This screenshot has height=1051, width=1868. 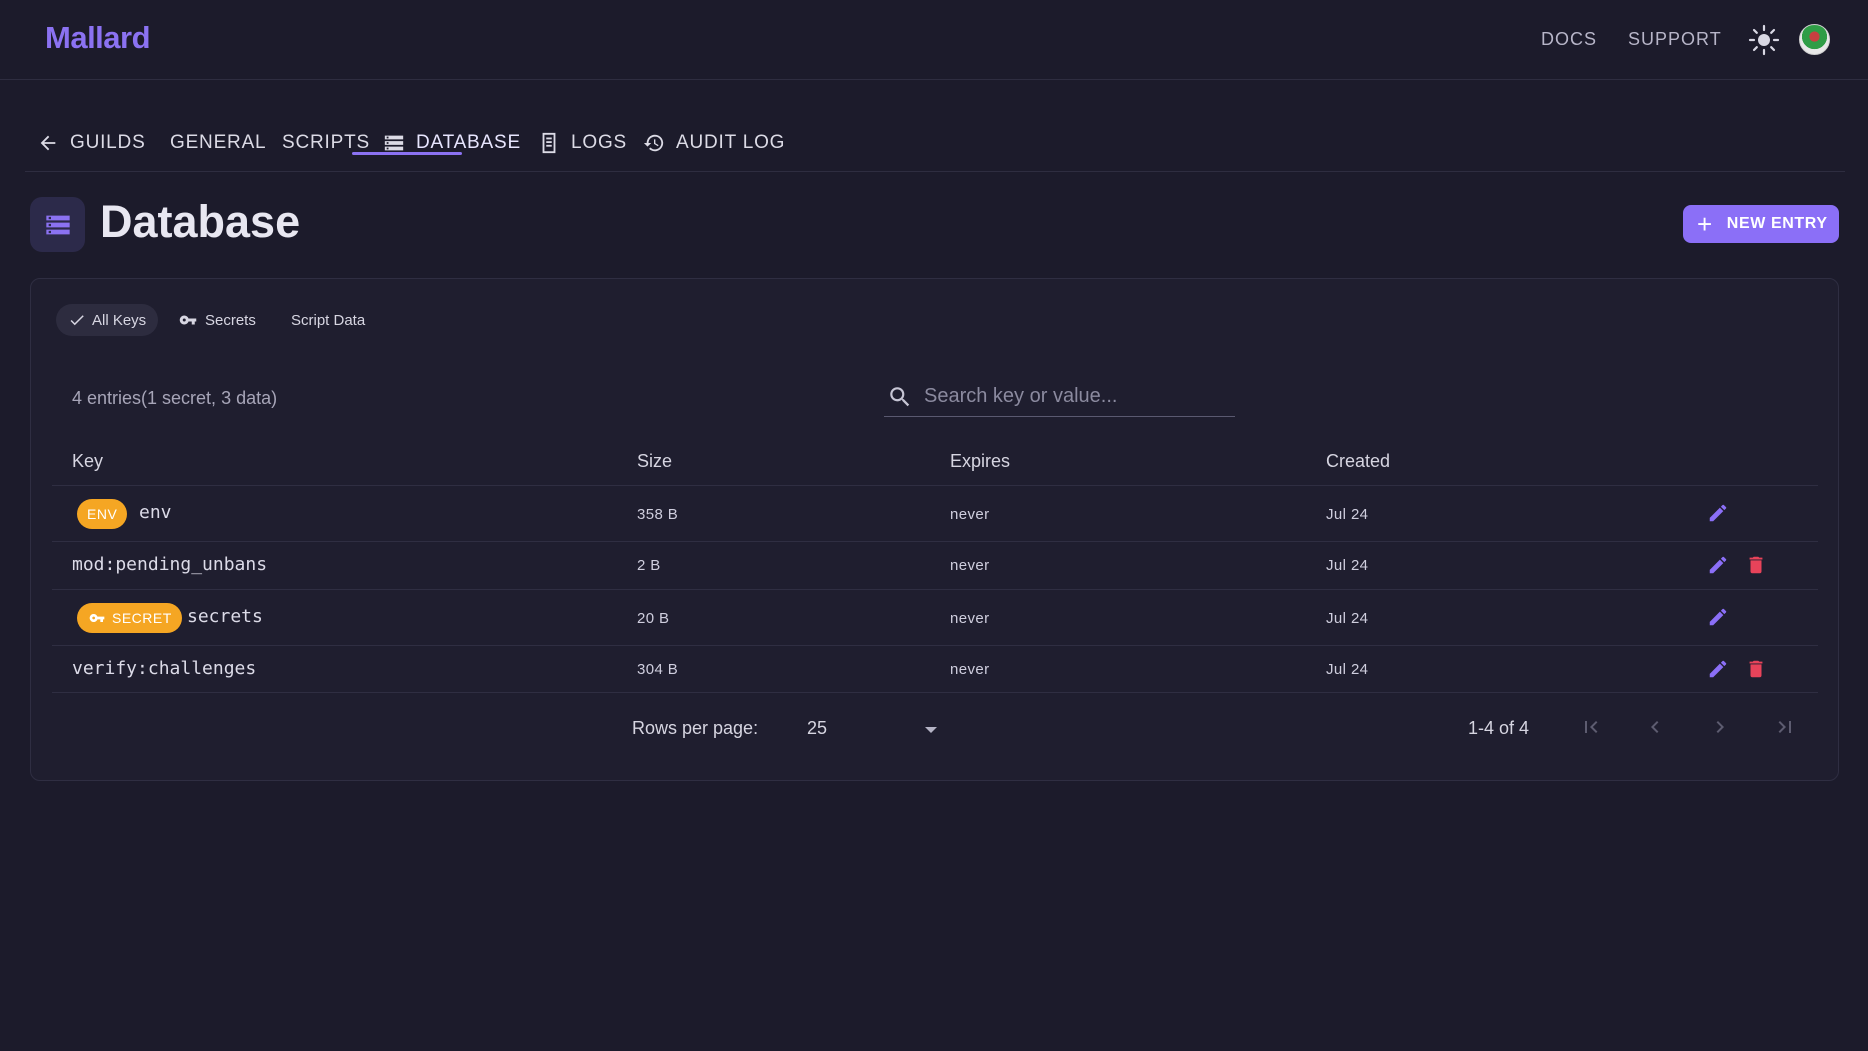 What do you see at coordinates (1655, 727) in the screenshot?
I see `previous-page-icon` at bounding box center [1655, 727].